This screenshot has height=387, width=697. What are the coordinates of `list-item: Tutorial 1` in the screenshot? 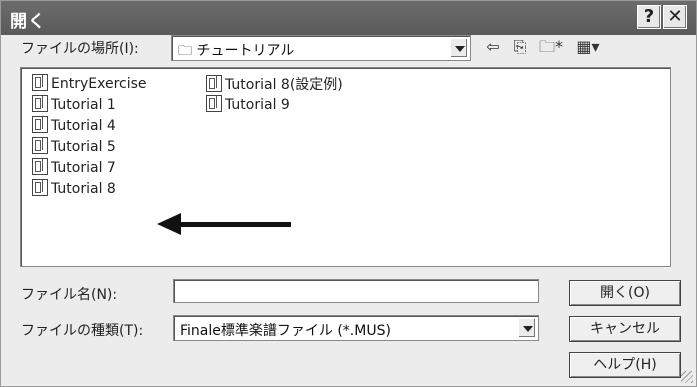 It's located at (74, 104).